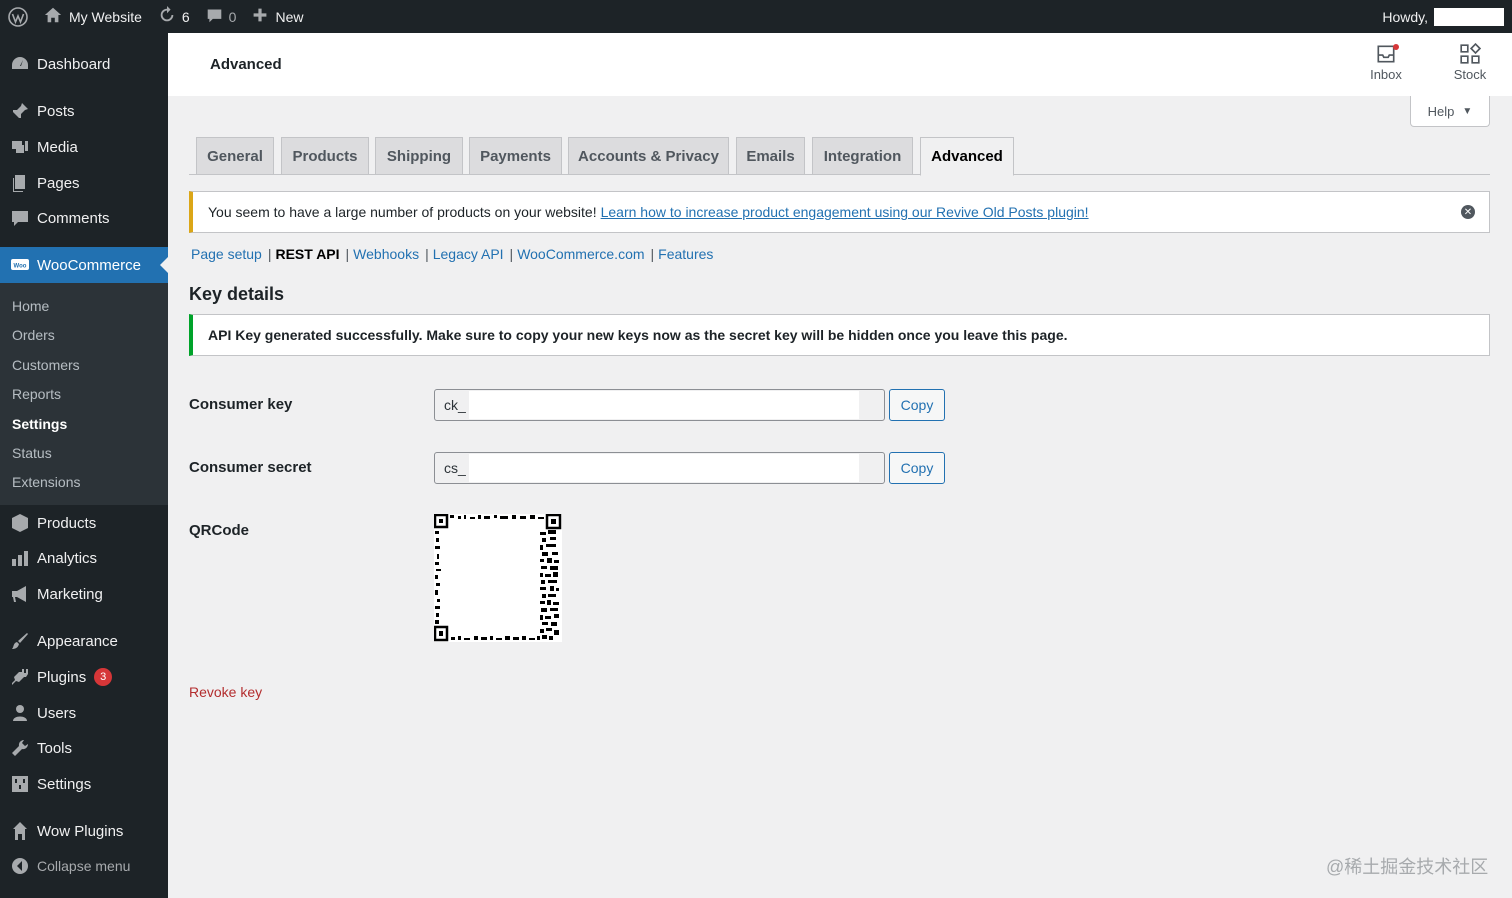  I want to click on sidebar-item-label: Tools, so click(55, 748).